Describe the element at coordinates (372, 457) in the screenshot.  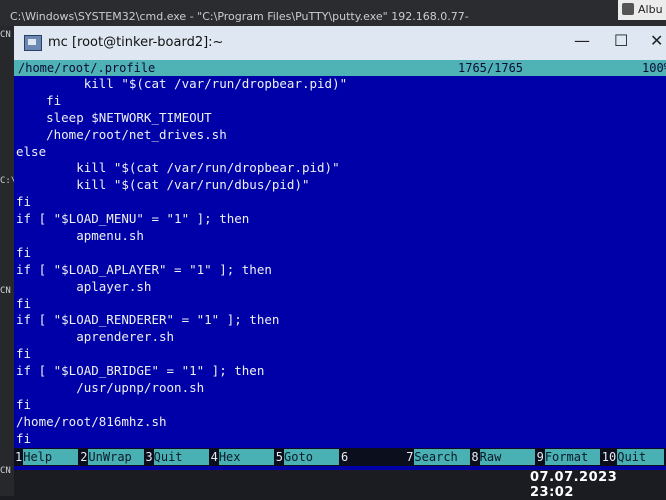
I see `fkey-6: 6` at that location.